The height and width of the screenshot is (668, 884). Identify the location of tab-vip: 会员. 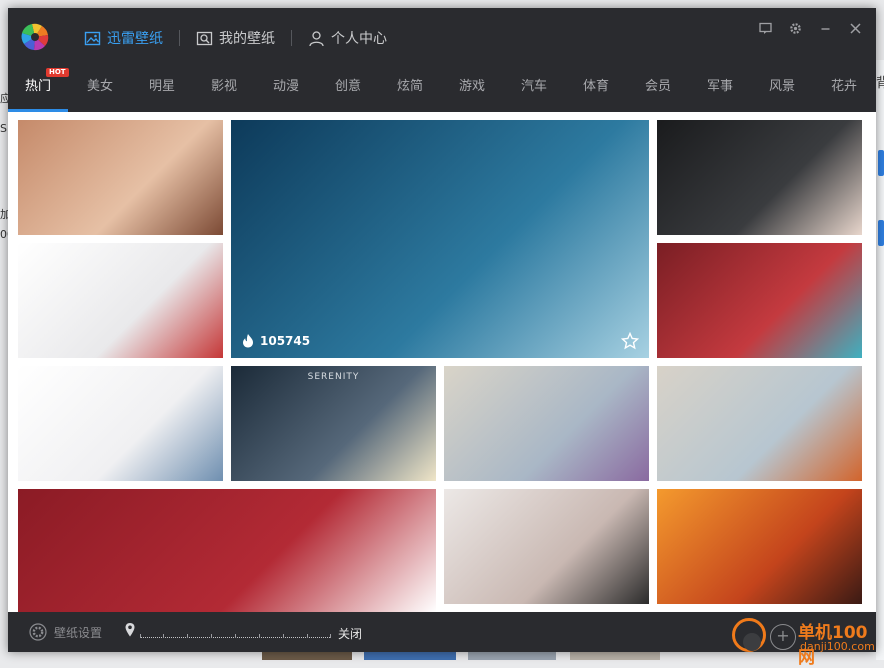
(658, 90).